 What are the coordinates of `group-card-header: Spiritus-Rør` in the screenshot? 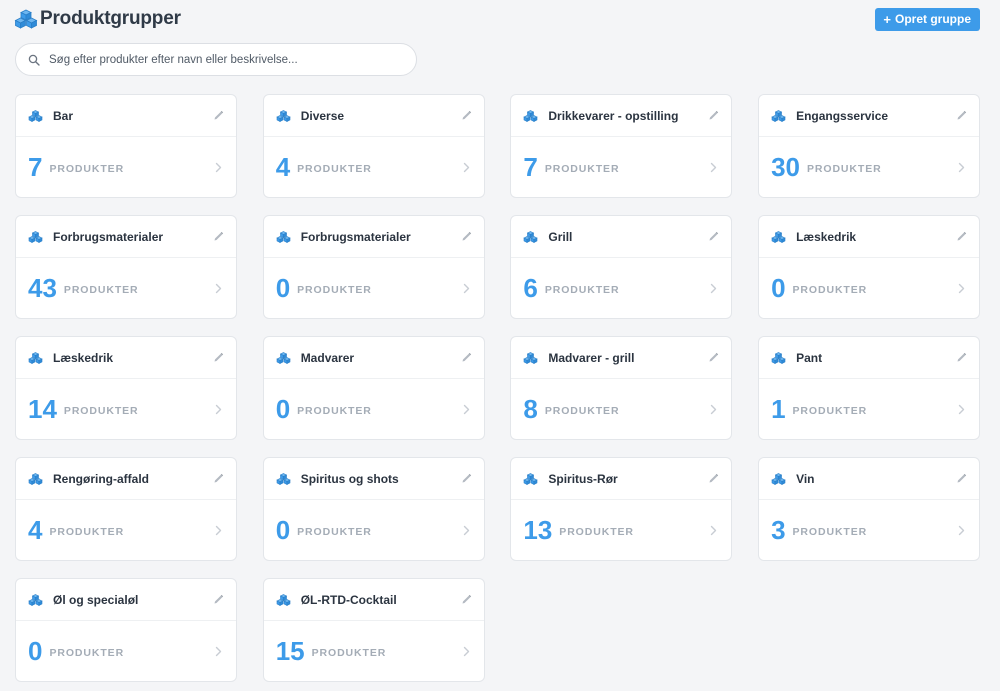 It's located at (621, 479).